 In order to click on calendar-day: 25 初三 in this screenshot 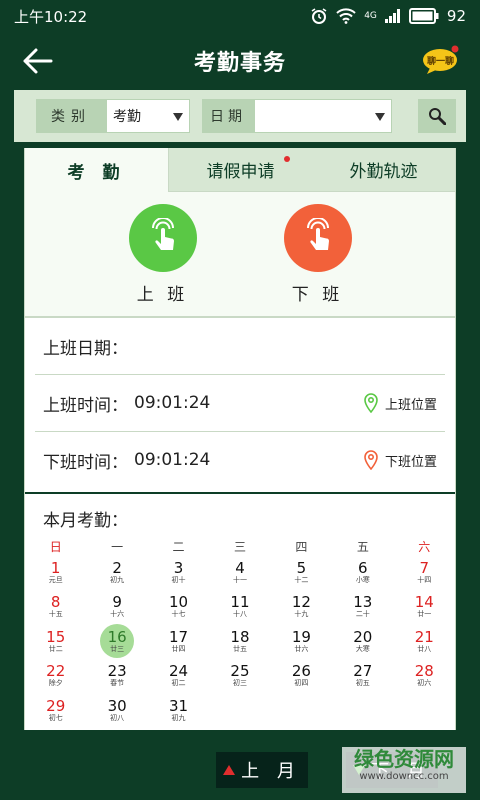, I will do `click(240, 676)`.